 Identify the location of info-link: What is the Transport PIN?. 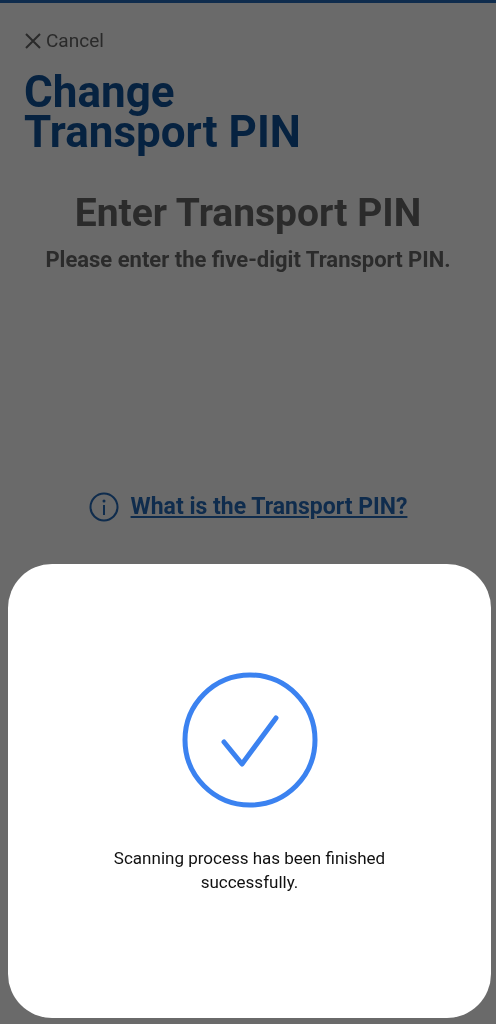
(269, 506).